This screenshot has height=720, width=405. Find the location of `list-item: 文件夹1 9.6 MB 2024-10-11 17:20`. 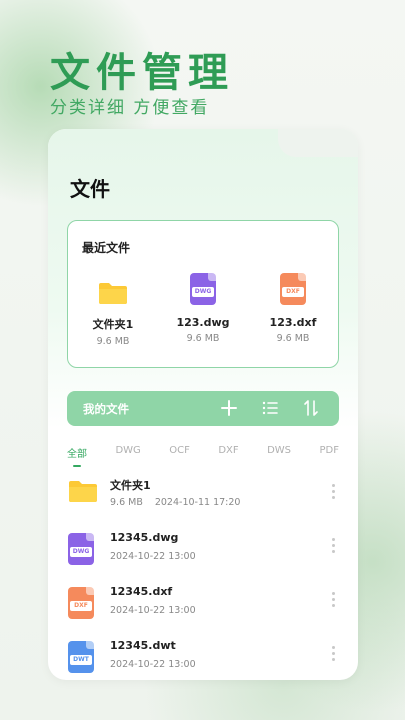

list-item: 文件夹1 9.6 MB 2024-10-11 17:20 is located at coordinates (203, 500).